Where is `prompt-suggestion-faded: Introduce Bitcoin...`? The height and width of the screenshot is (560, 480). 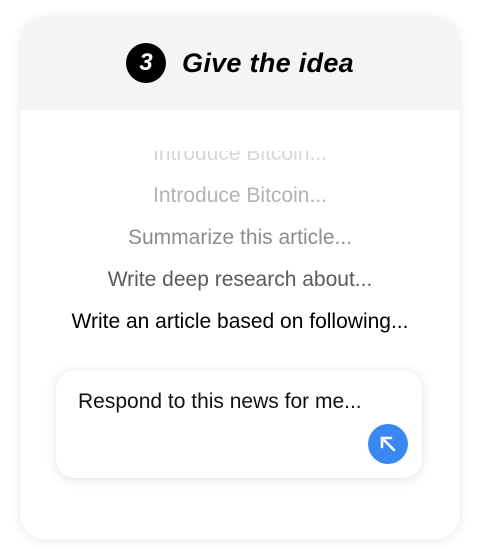
prompt-suggestion-faded: Introduce Bitcoin... is located at coordinates (240, 158).